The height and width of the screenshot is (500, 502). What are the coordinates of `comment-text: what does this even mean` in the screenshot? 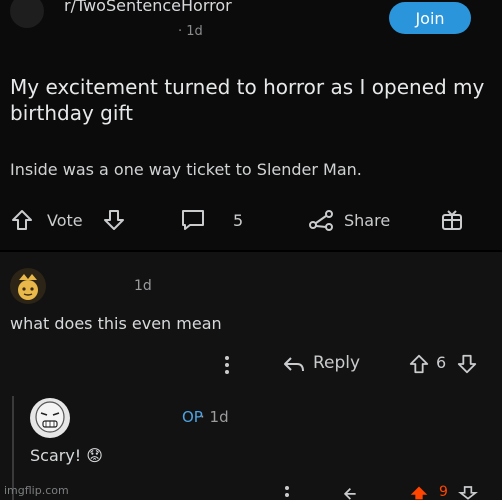 It's located at (116, 323).